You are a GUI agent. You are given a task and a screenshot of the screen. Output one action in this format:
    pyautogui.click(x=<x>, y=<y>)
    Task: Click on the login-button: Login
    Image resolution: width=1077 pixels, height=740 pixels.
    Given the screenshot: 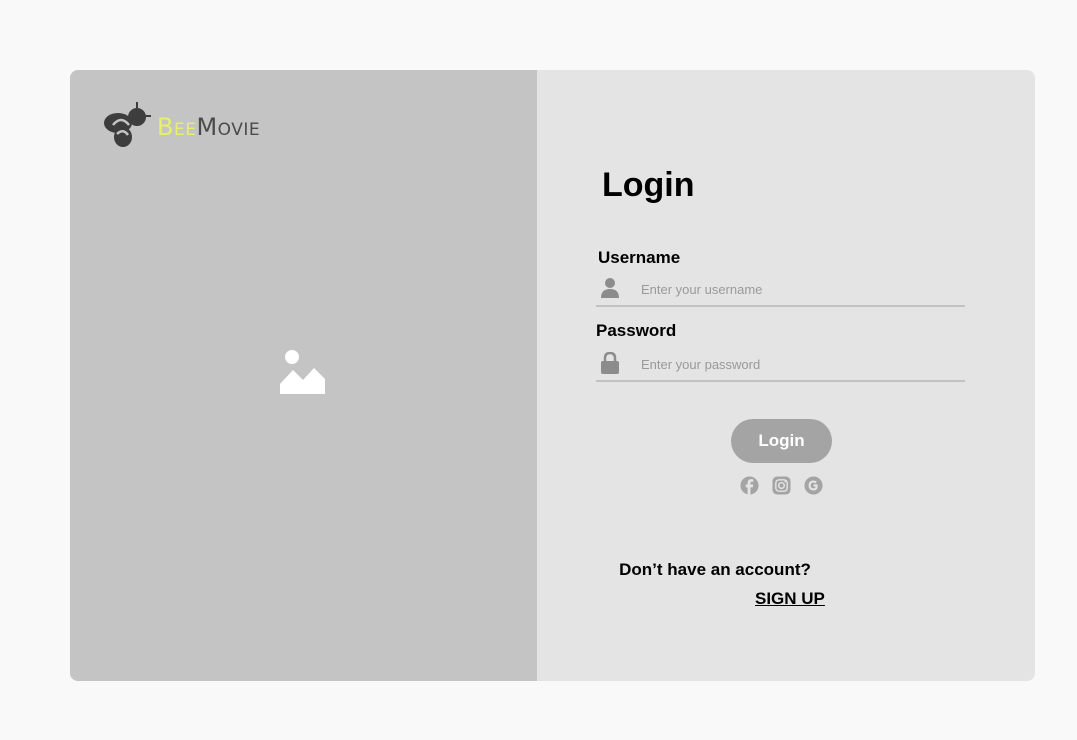 What is the action you would take?
    pyautogui.click(x=781, y=441)
    